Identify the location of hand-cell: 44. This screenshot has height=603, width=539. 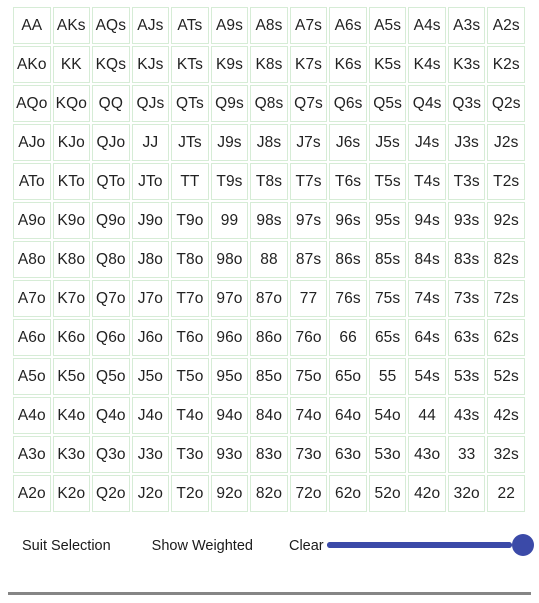
(427, 415).